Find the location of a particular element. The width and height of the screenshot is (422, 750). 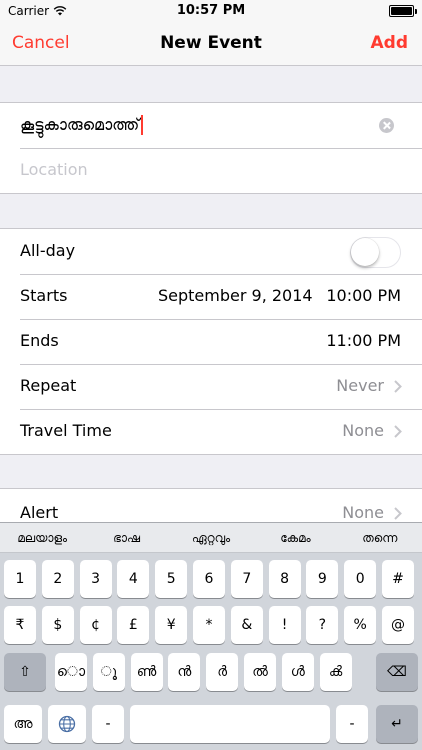

title-location-group: കൂട്ടുകാരുമൊത്ത് Location is located at coordinates (211, 148).